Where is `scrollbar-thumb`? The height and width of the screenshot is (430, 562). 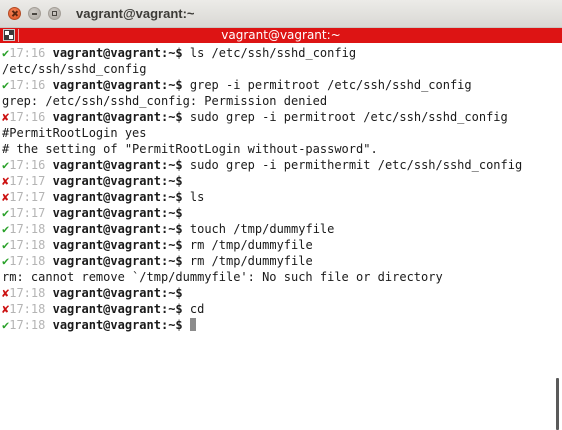
scrollbar-thumb is located at coordinates (557, 404).